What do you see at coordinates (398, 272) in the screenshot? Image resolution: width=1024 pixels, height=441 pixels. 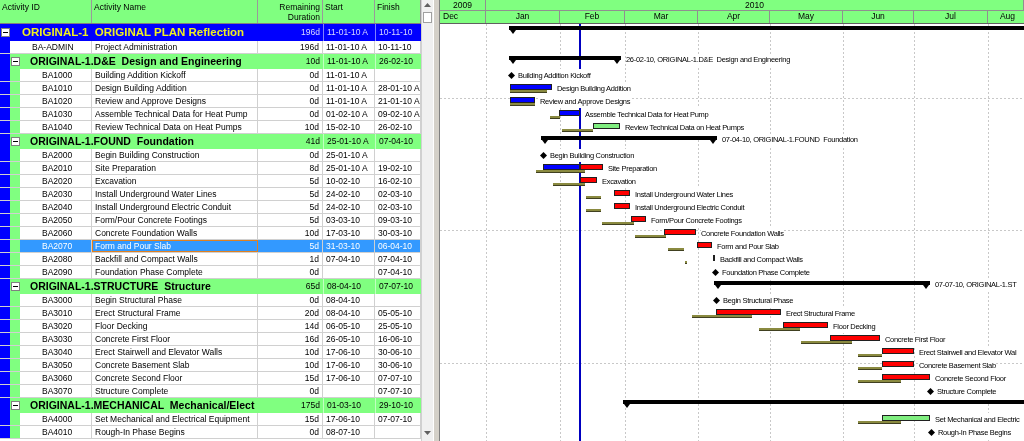 I see `table-cell: 07-04-10` at bounding box center [398, 272].